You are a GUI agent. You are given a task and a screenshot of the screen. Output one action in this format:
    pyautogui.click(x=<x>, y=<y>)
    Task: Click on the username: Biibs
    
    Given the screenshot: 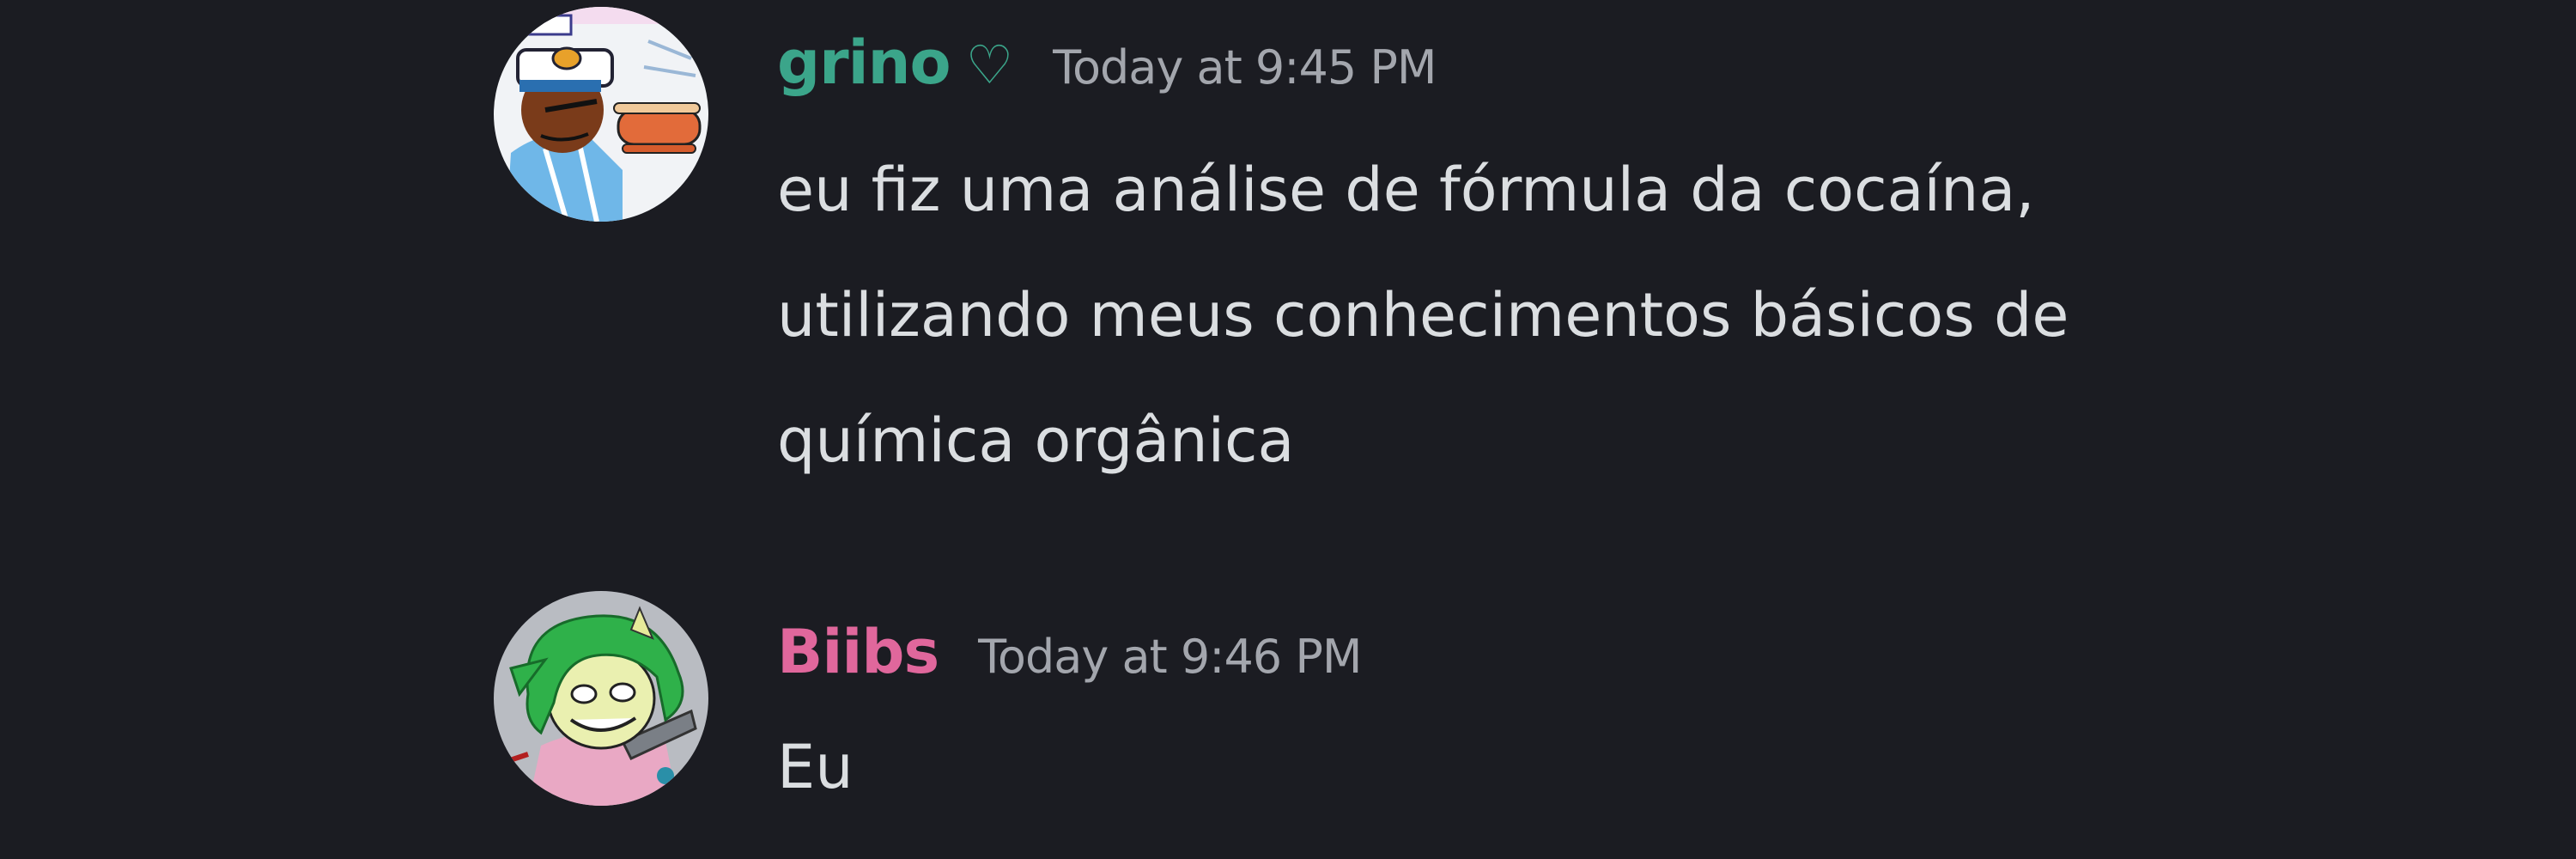 What is the action you would take?
    pyautogui.click(x=858, y=652)
    